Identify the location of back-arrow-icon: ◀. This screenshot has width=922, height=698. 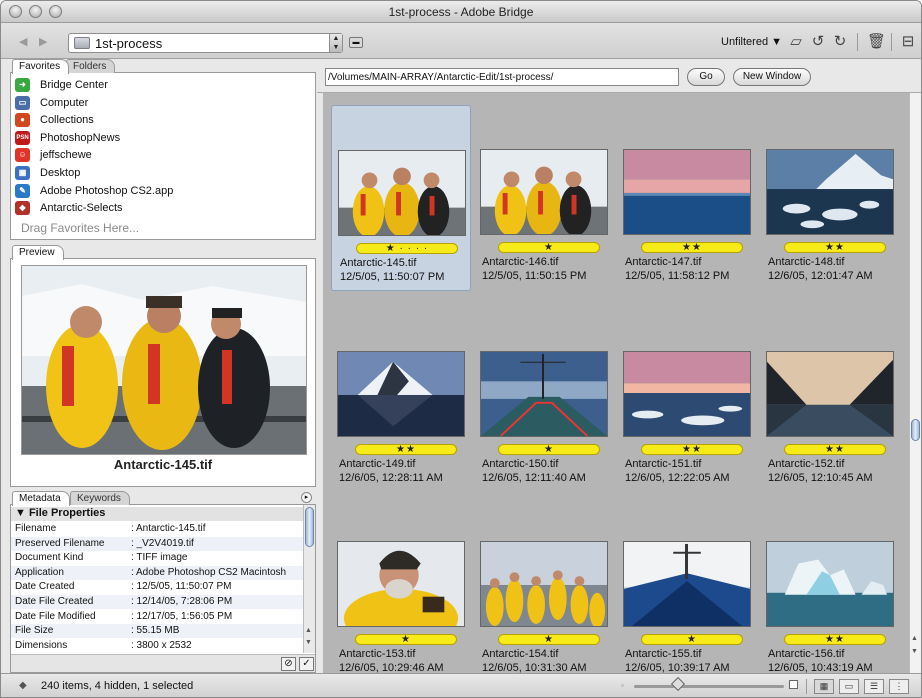
(23, 41).